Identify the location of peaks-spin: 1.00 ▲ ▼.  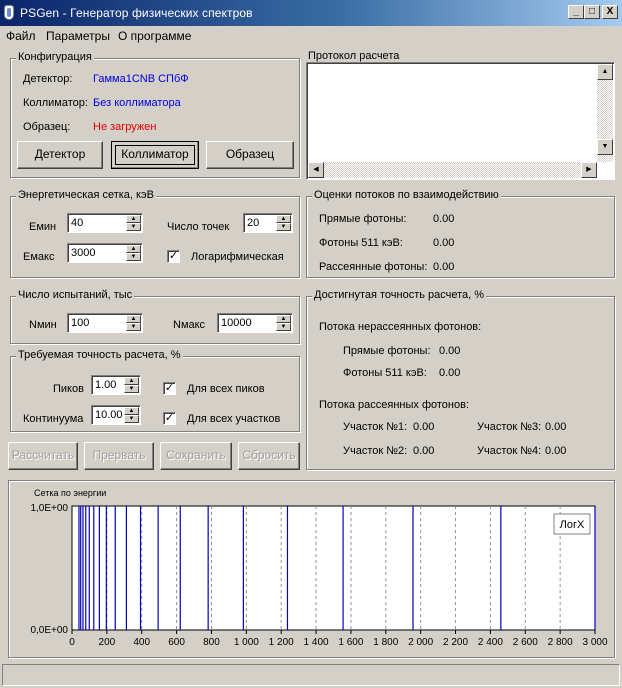
(116, 385).